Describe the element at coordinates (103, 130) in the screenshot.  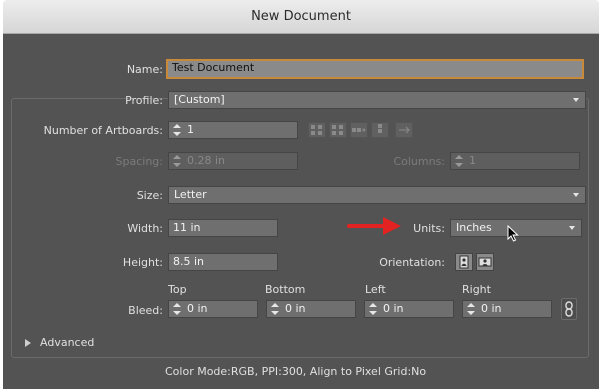
I see `artboards-label: Number of Artboards:` at that location.